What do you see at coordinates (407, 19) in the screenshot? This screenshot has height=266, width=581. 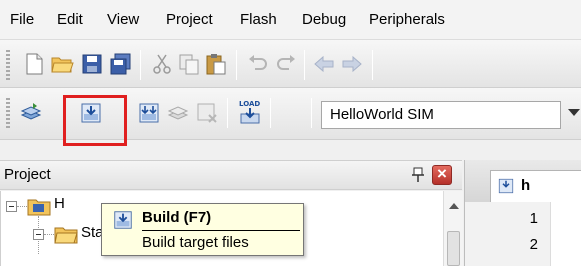 I see `menu-peripherals: Peripherals` at bounding box center [407, 19].